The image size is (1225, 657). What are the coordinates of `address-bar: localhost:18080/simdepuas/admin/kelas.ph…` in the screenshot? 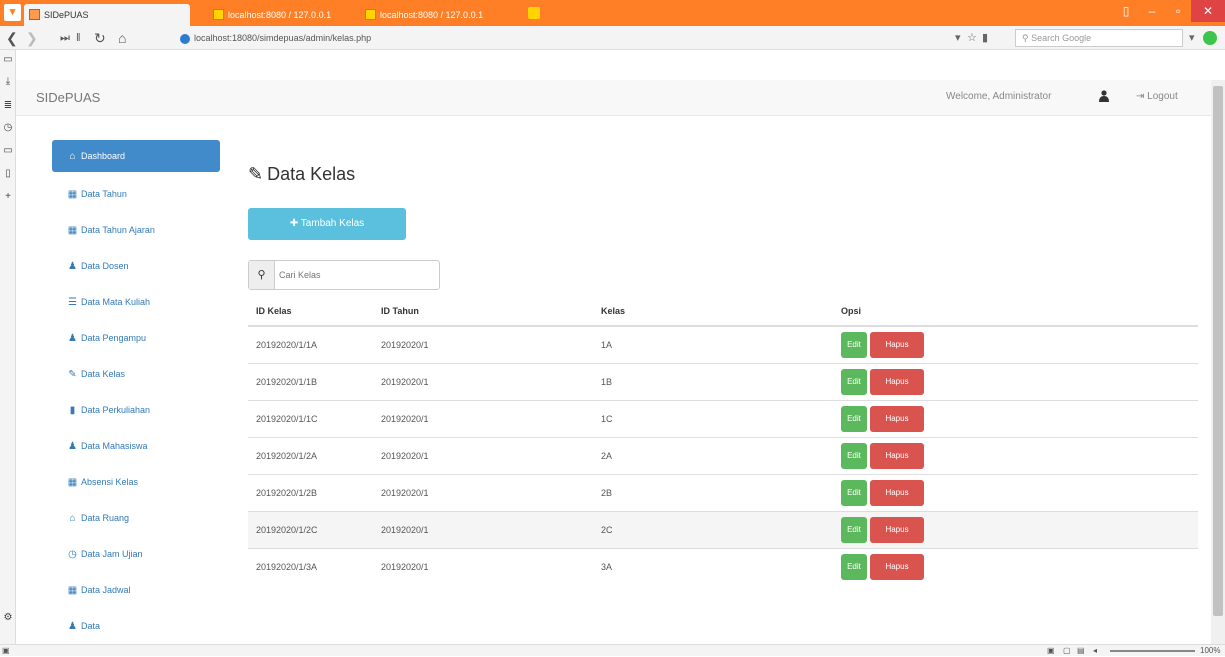 It's located at (560, 38).